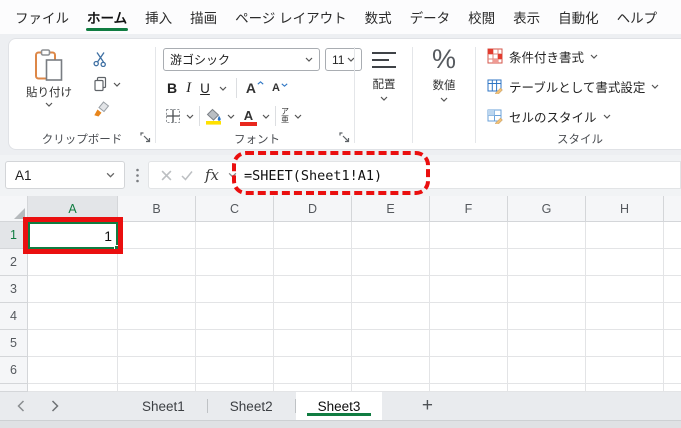  What do you see at coordinates (345, 138) in the screenshot?
I see `font-dialog-launcher` at bounding box center [345, 138].